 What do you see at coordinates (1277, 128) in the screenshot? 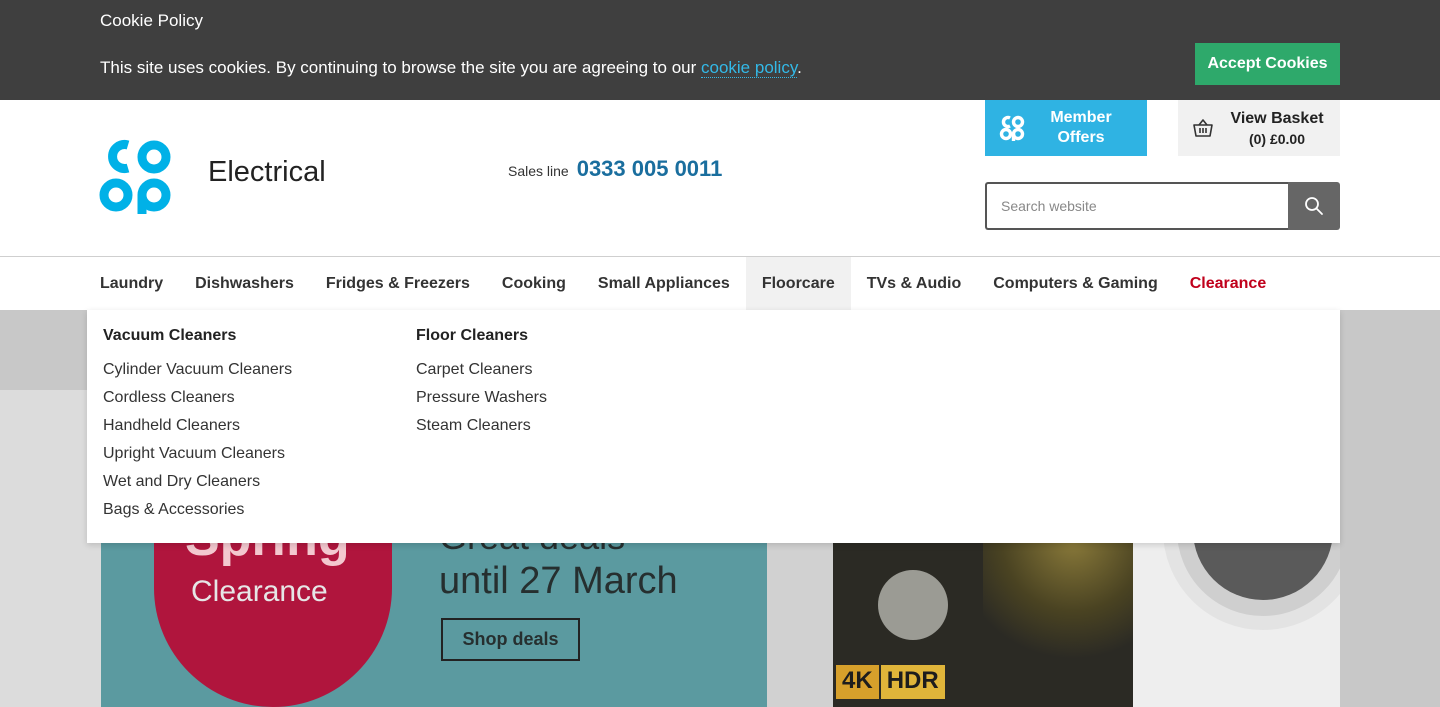
I see `basket-text: View Basket (0) £0.00` at bounding box center [1277, 128].